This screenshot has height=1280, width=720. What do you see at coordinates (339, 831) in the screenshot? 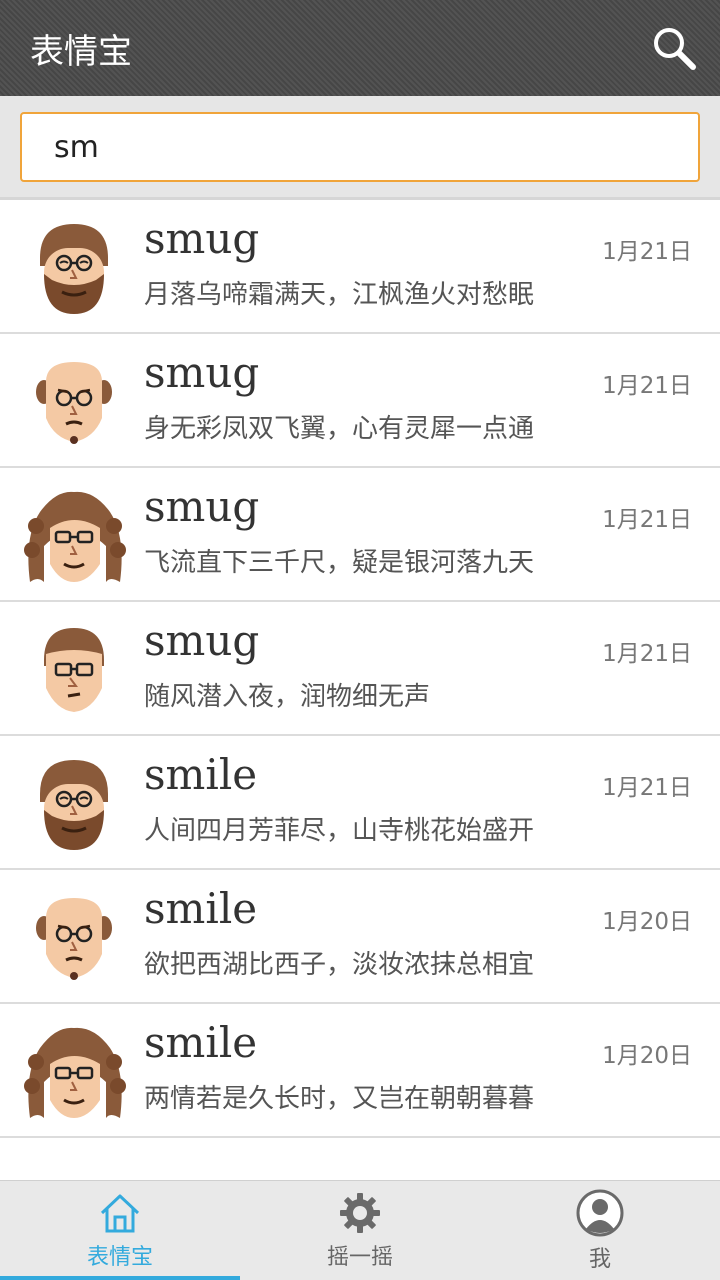
I see `item-subtitle: 人间四月芳菲尽，山寺桃花始盛开` at bounding box center [339, 831].